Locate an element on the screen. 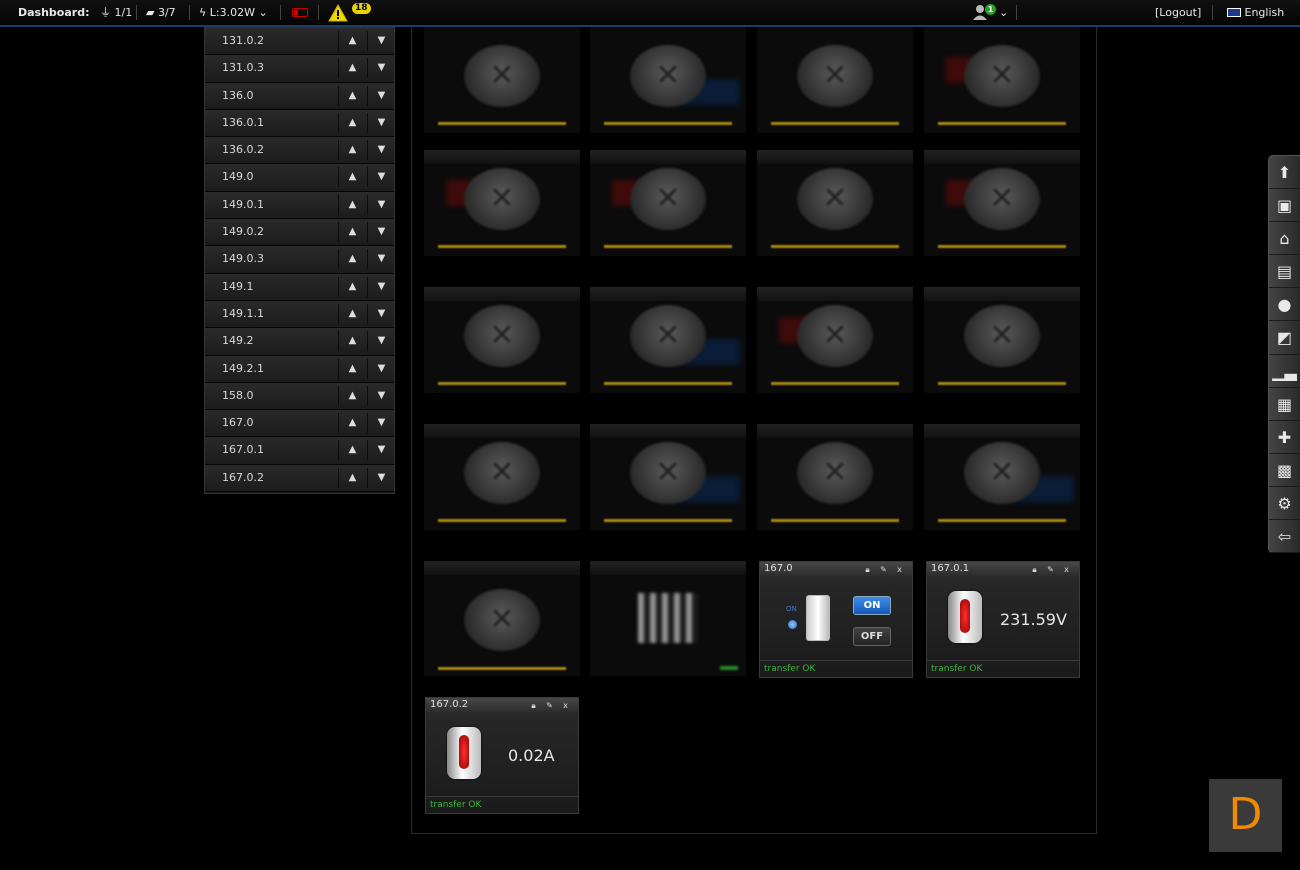  warnings-button: 18 is located at coordinates (349, 14).